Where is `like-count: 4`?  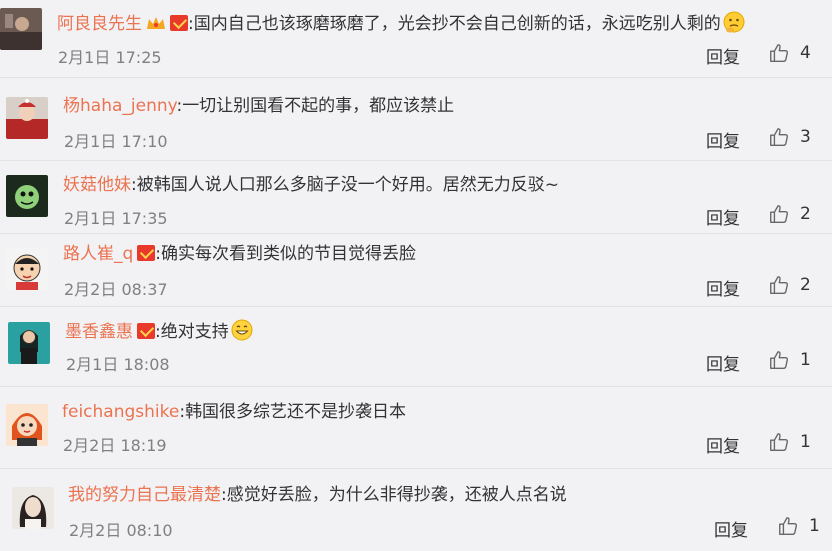
like-count: 4 is located at coordinates (805, 53).